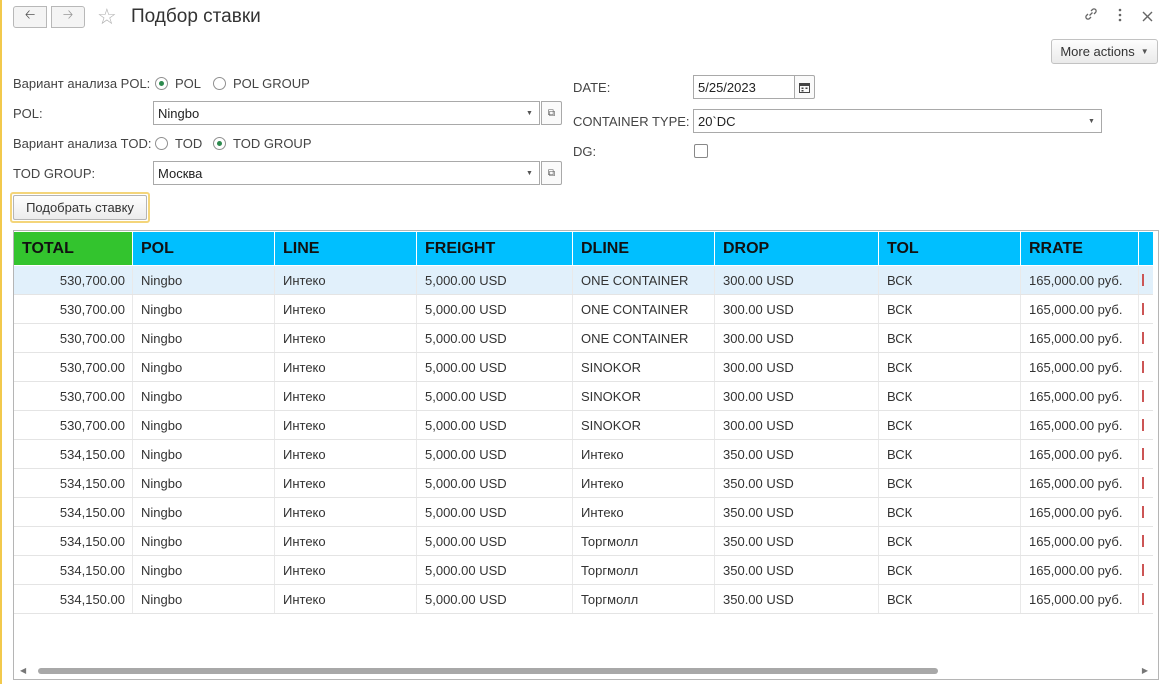  I want to click on forward-button: 🡢, so click(68, 17).